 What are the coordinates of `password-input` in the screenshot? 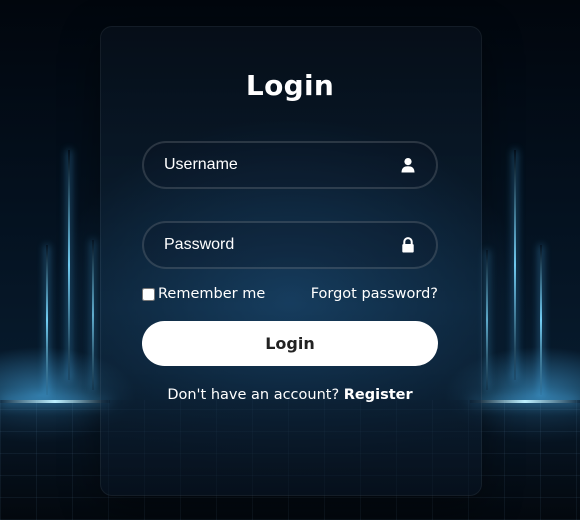 It's located at (290, 245).